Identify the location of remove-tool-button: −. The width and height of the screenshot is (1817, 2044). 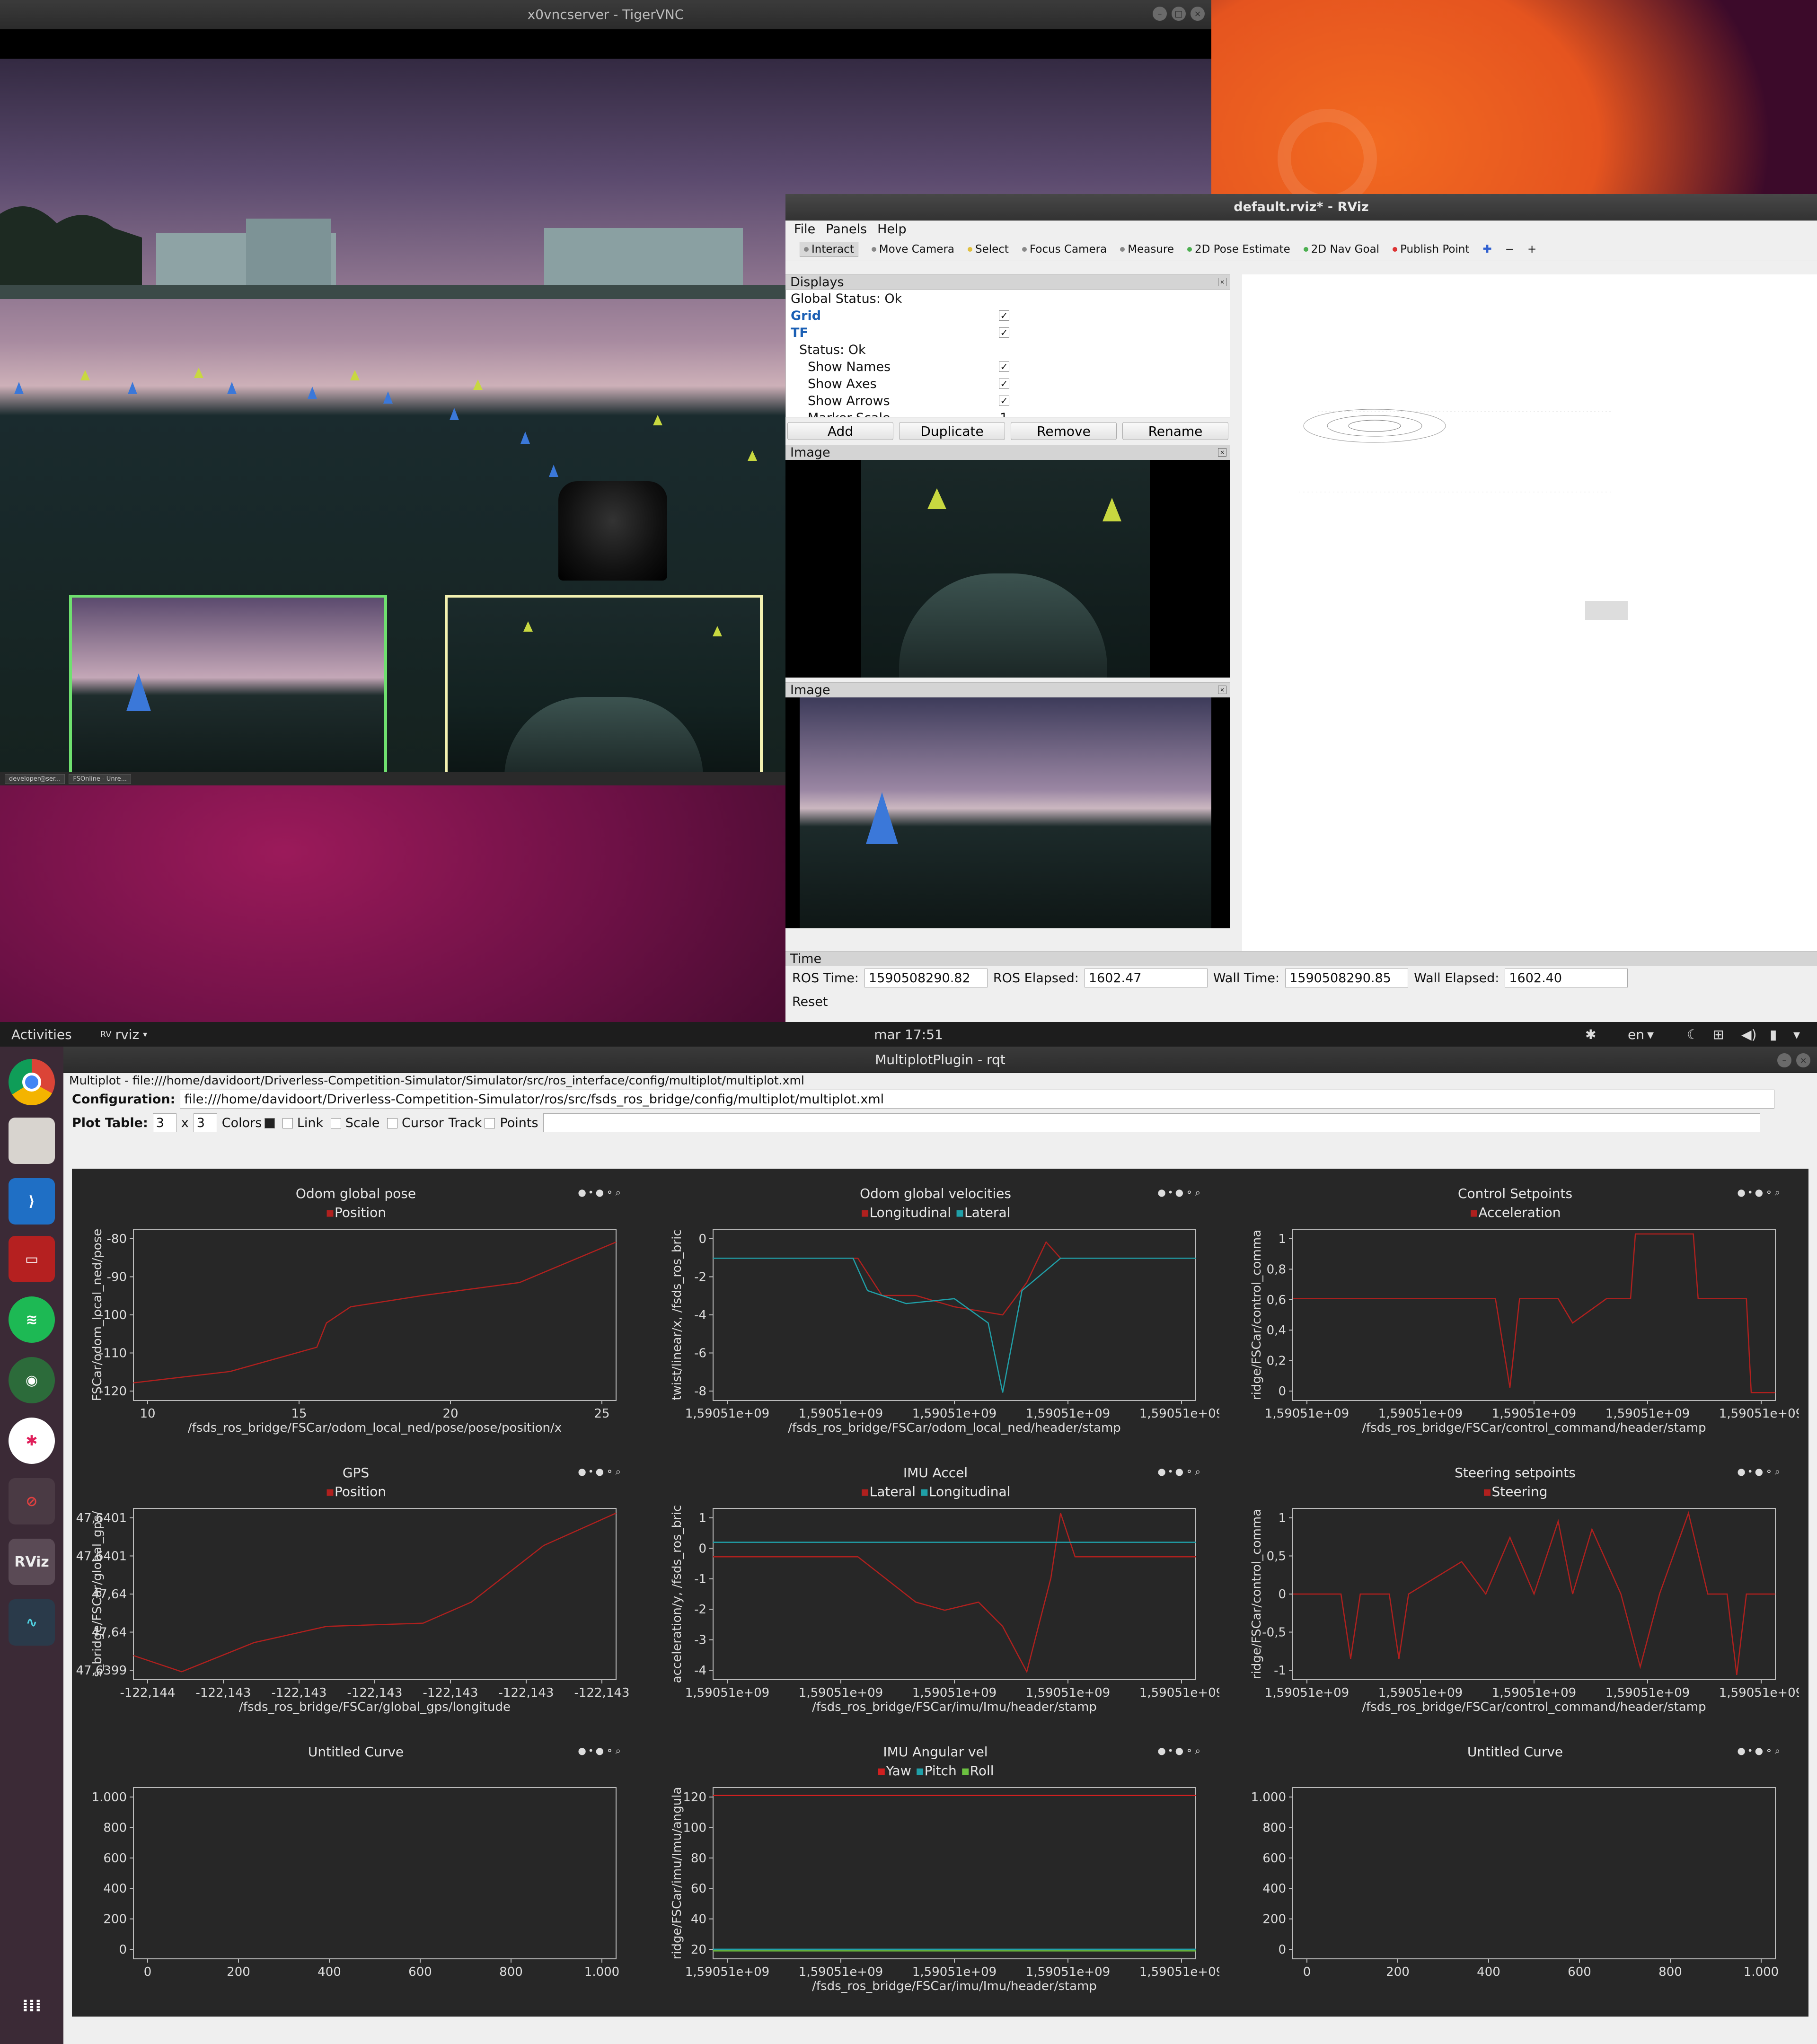
(1509, 249).